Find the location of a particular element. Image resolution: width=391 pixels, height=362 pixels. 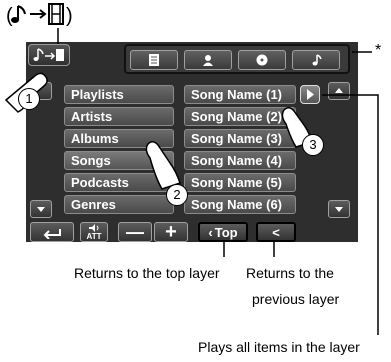

returns-top-caption: Returns to the top layer is located at coordinates (147, 273).